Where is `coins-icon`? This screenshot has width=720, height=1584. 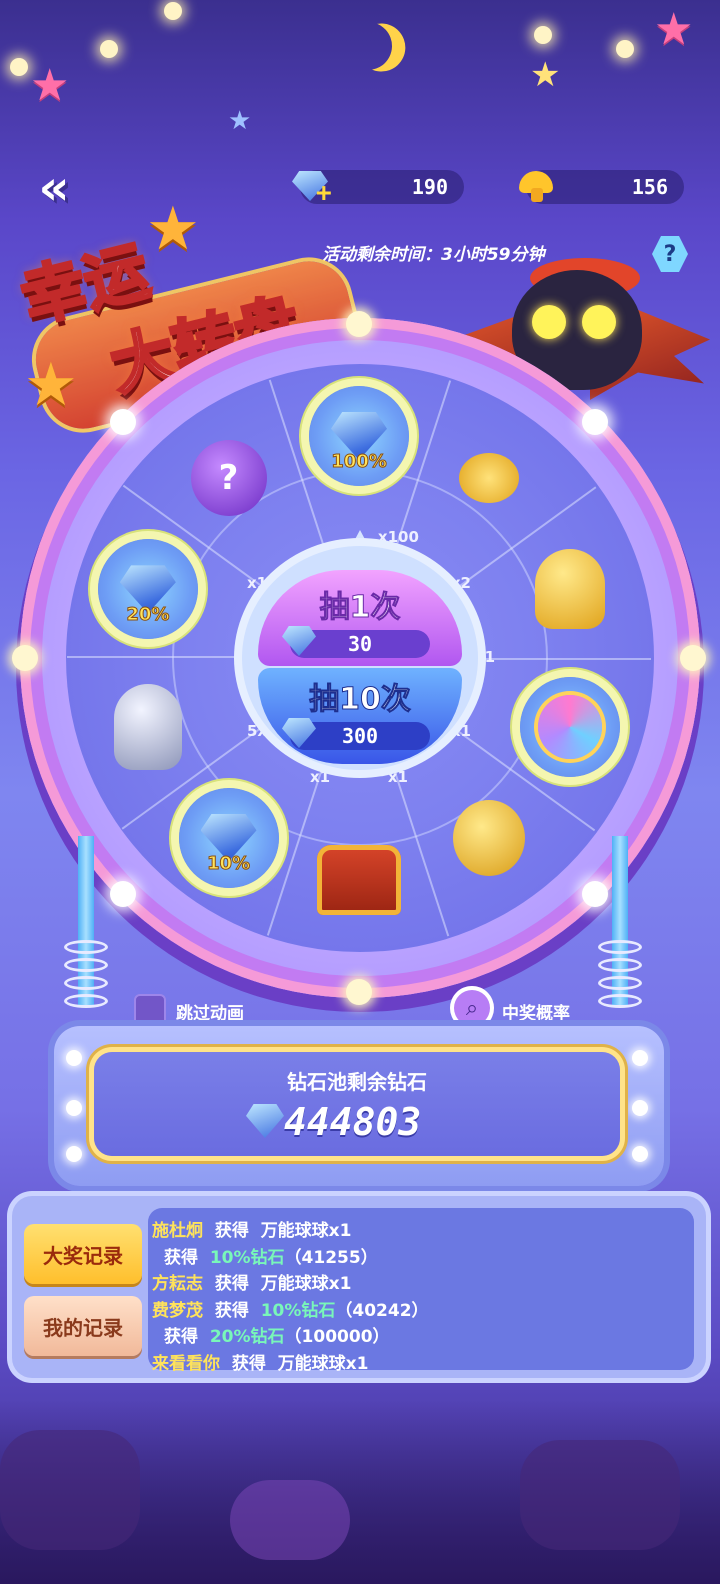 coins-icon is located at coordinates (489, 478).